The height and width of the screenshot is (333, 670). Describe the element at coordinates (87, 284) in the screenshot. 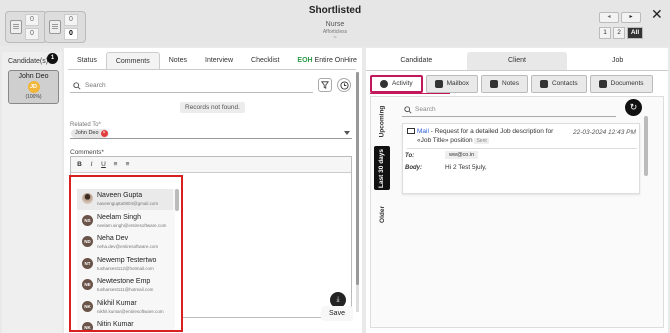

I see `avatar: NE` at that location.